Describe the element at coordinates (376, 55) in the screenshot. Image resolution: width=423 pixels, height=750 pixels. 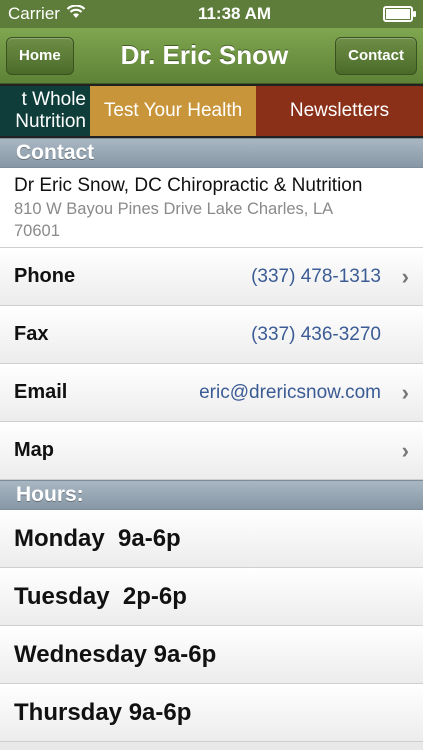
I see `contact-button: Contact` at that location.